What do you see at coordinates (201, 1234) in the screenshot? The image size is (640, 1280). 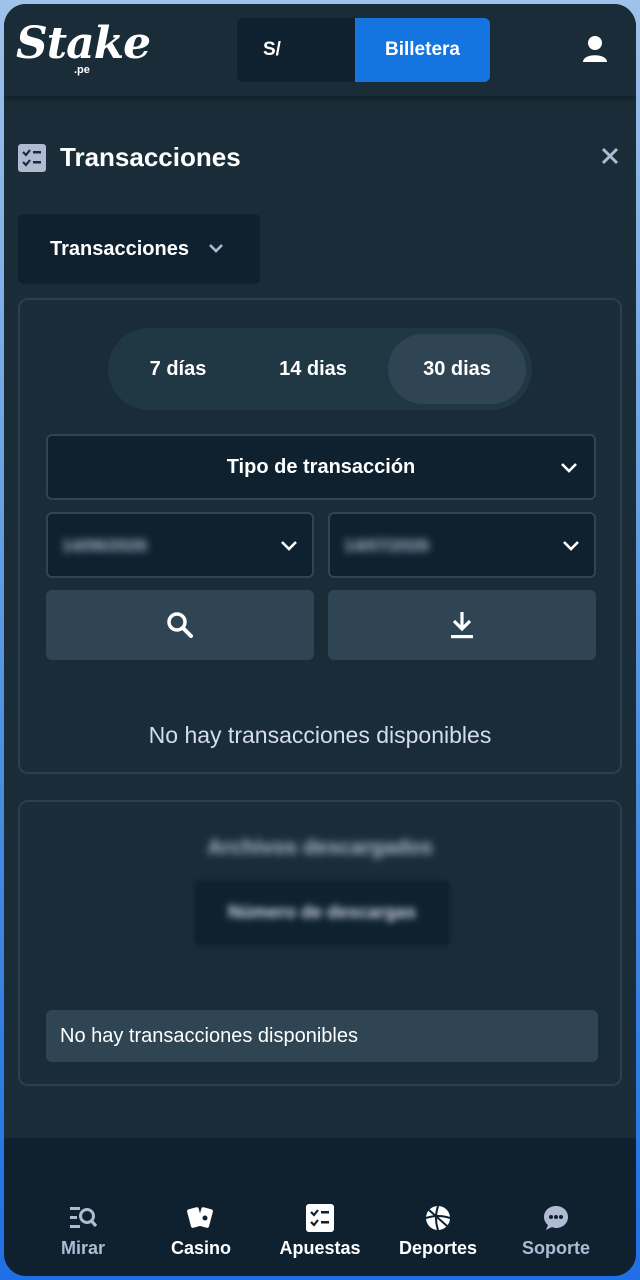 I see `nav-casino: Casino` at bounding box center [201, 1234].